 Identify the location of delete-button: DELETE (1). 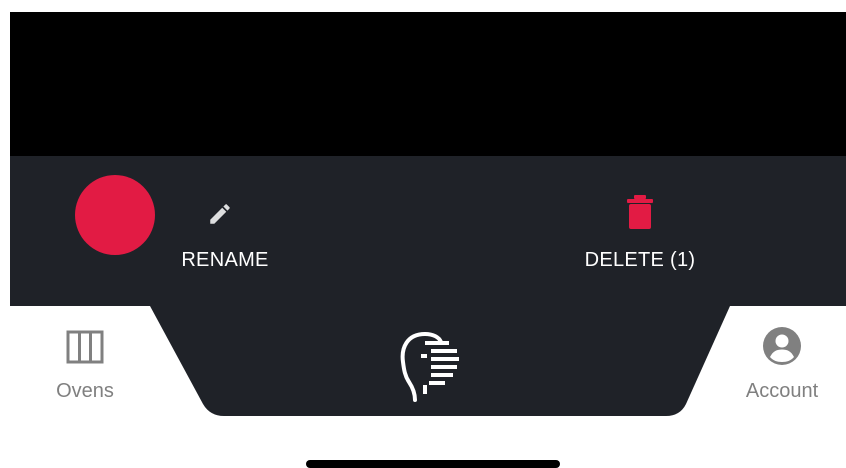
(640, 231).